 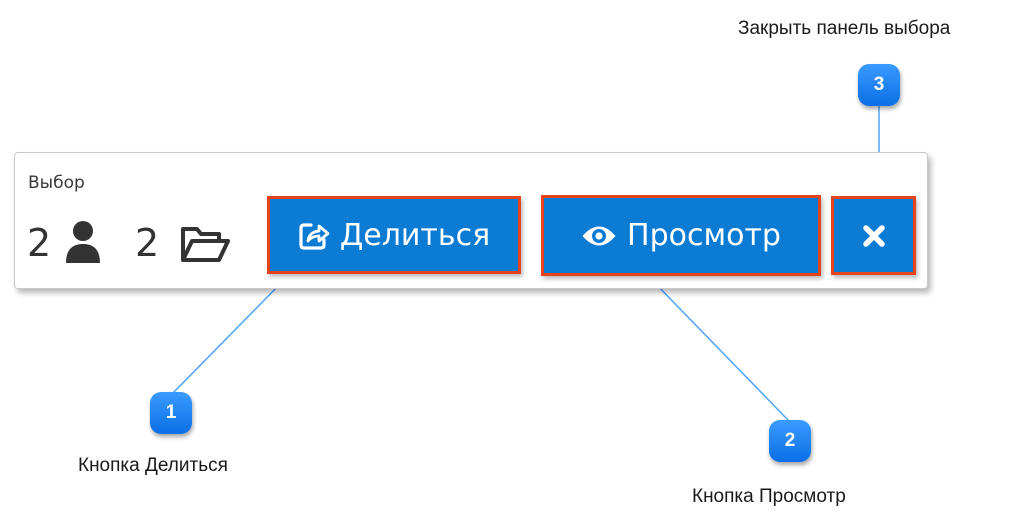 What do you see at coordinates (147, 243) in the screenshot?
I see `selected-folders-count: 2` at bounding box center [147, 243].